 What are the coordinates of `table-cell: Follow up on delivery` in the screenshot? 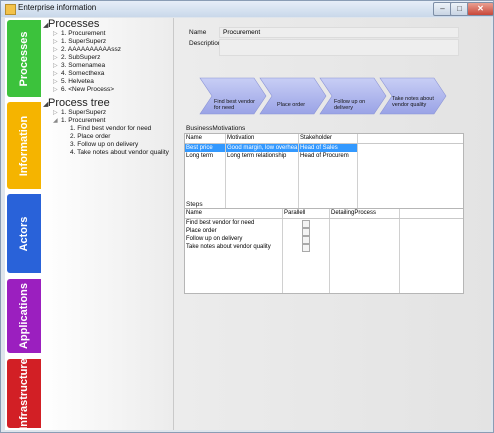 It's located at (233, 239).